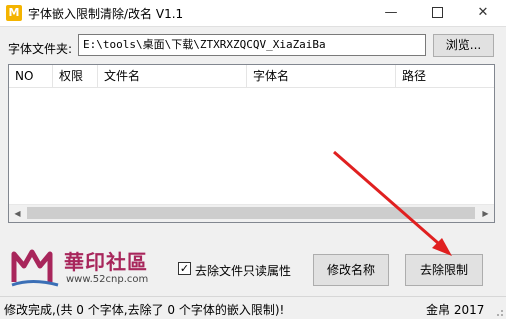  Describe the element at coordinates (483, 13) in the screenshot. I see `close-button: ✕` at that location.